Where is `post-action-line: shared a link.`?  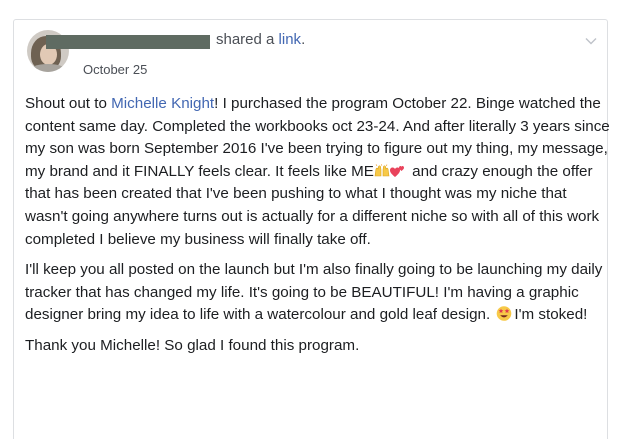
post-action-line: shared a link. is located at coordinates (260, 39).